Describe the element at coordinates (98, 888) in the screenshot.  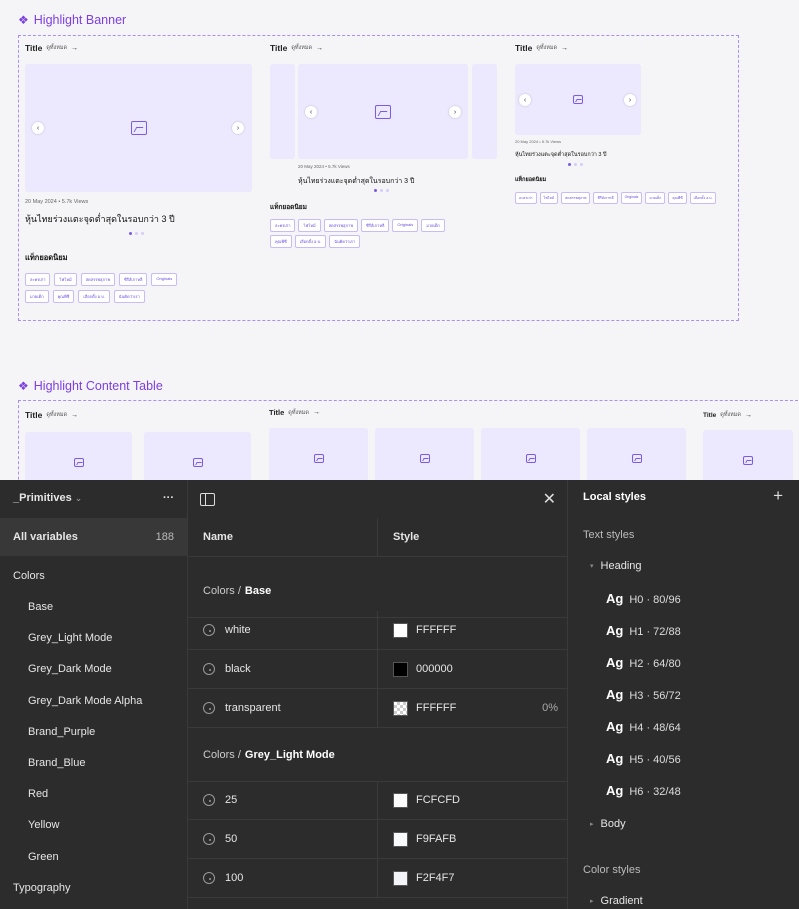
I see `group-typography: Typography` at that location.